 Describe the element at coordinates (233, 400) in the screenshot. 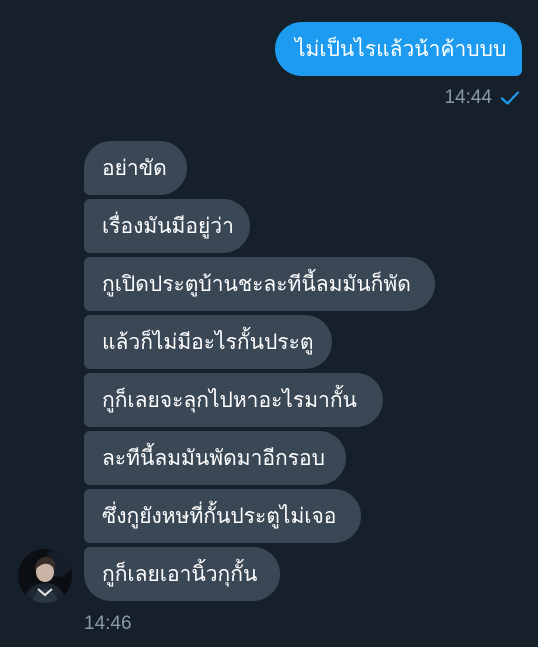

I see `received-message-bubble: กูก็เลยจะลุกไปหาอะไรมากั้น` at that location.